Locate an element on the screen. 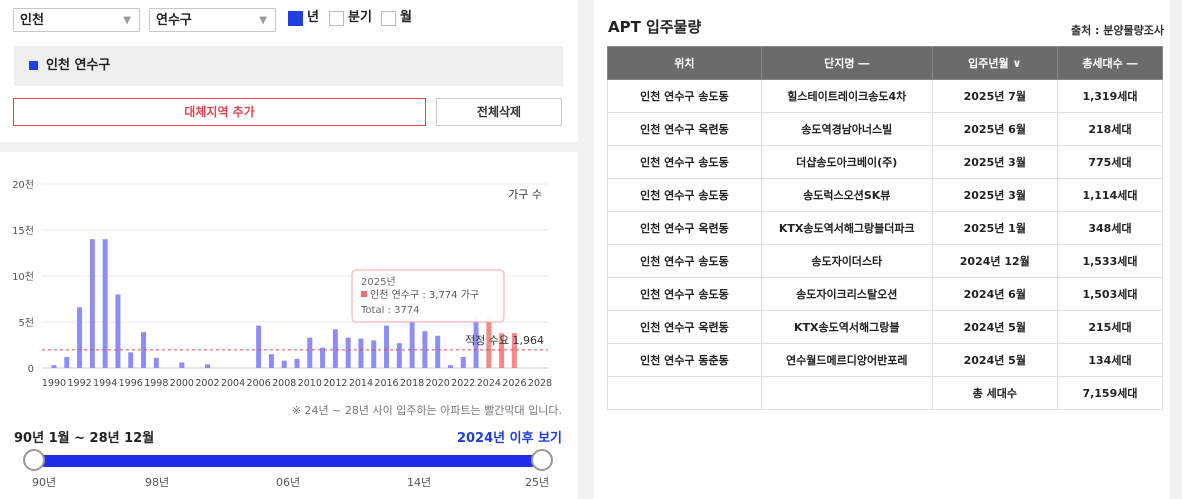 The width and height of the screenshot is (1182, 499). x-tick-label: 2022 is located at coordinates (463, 383).